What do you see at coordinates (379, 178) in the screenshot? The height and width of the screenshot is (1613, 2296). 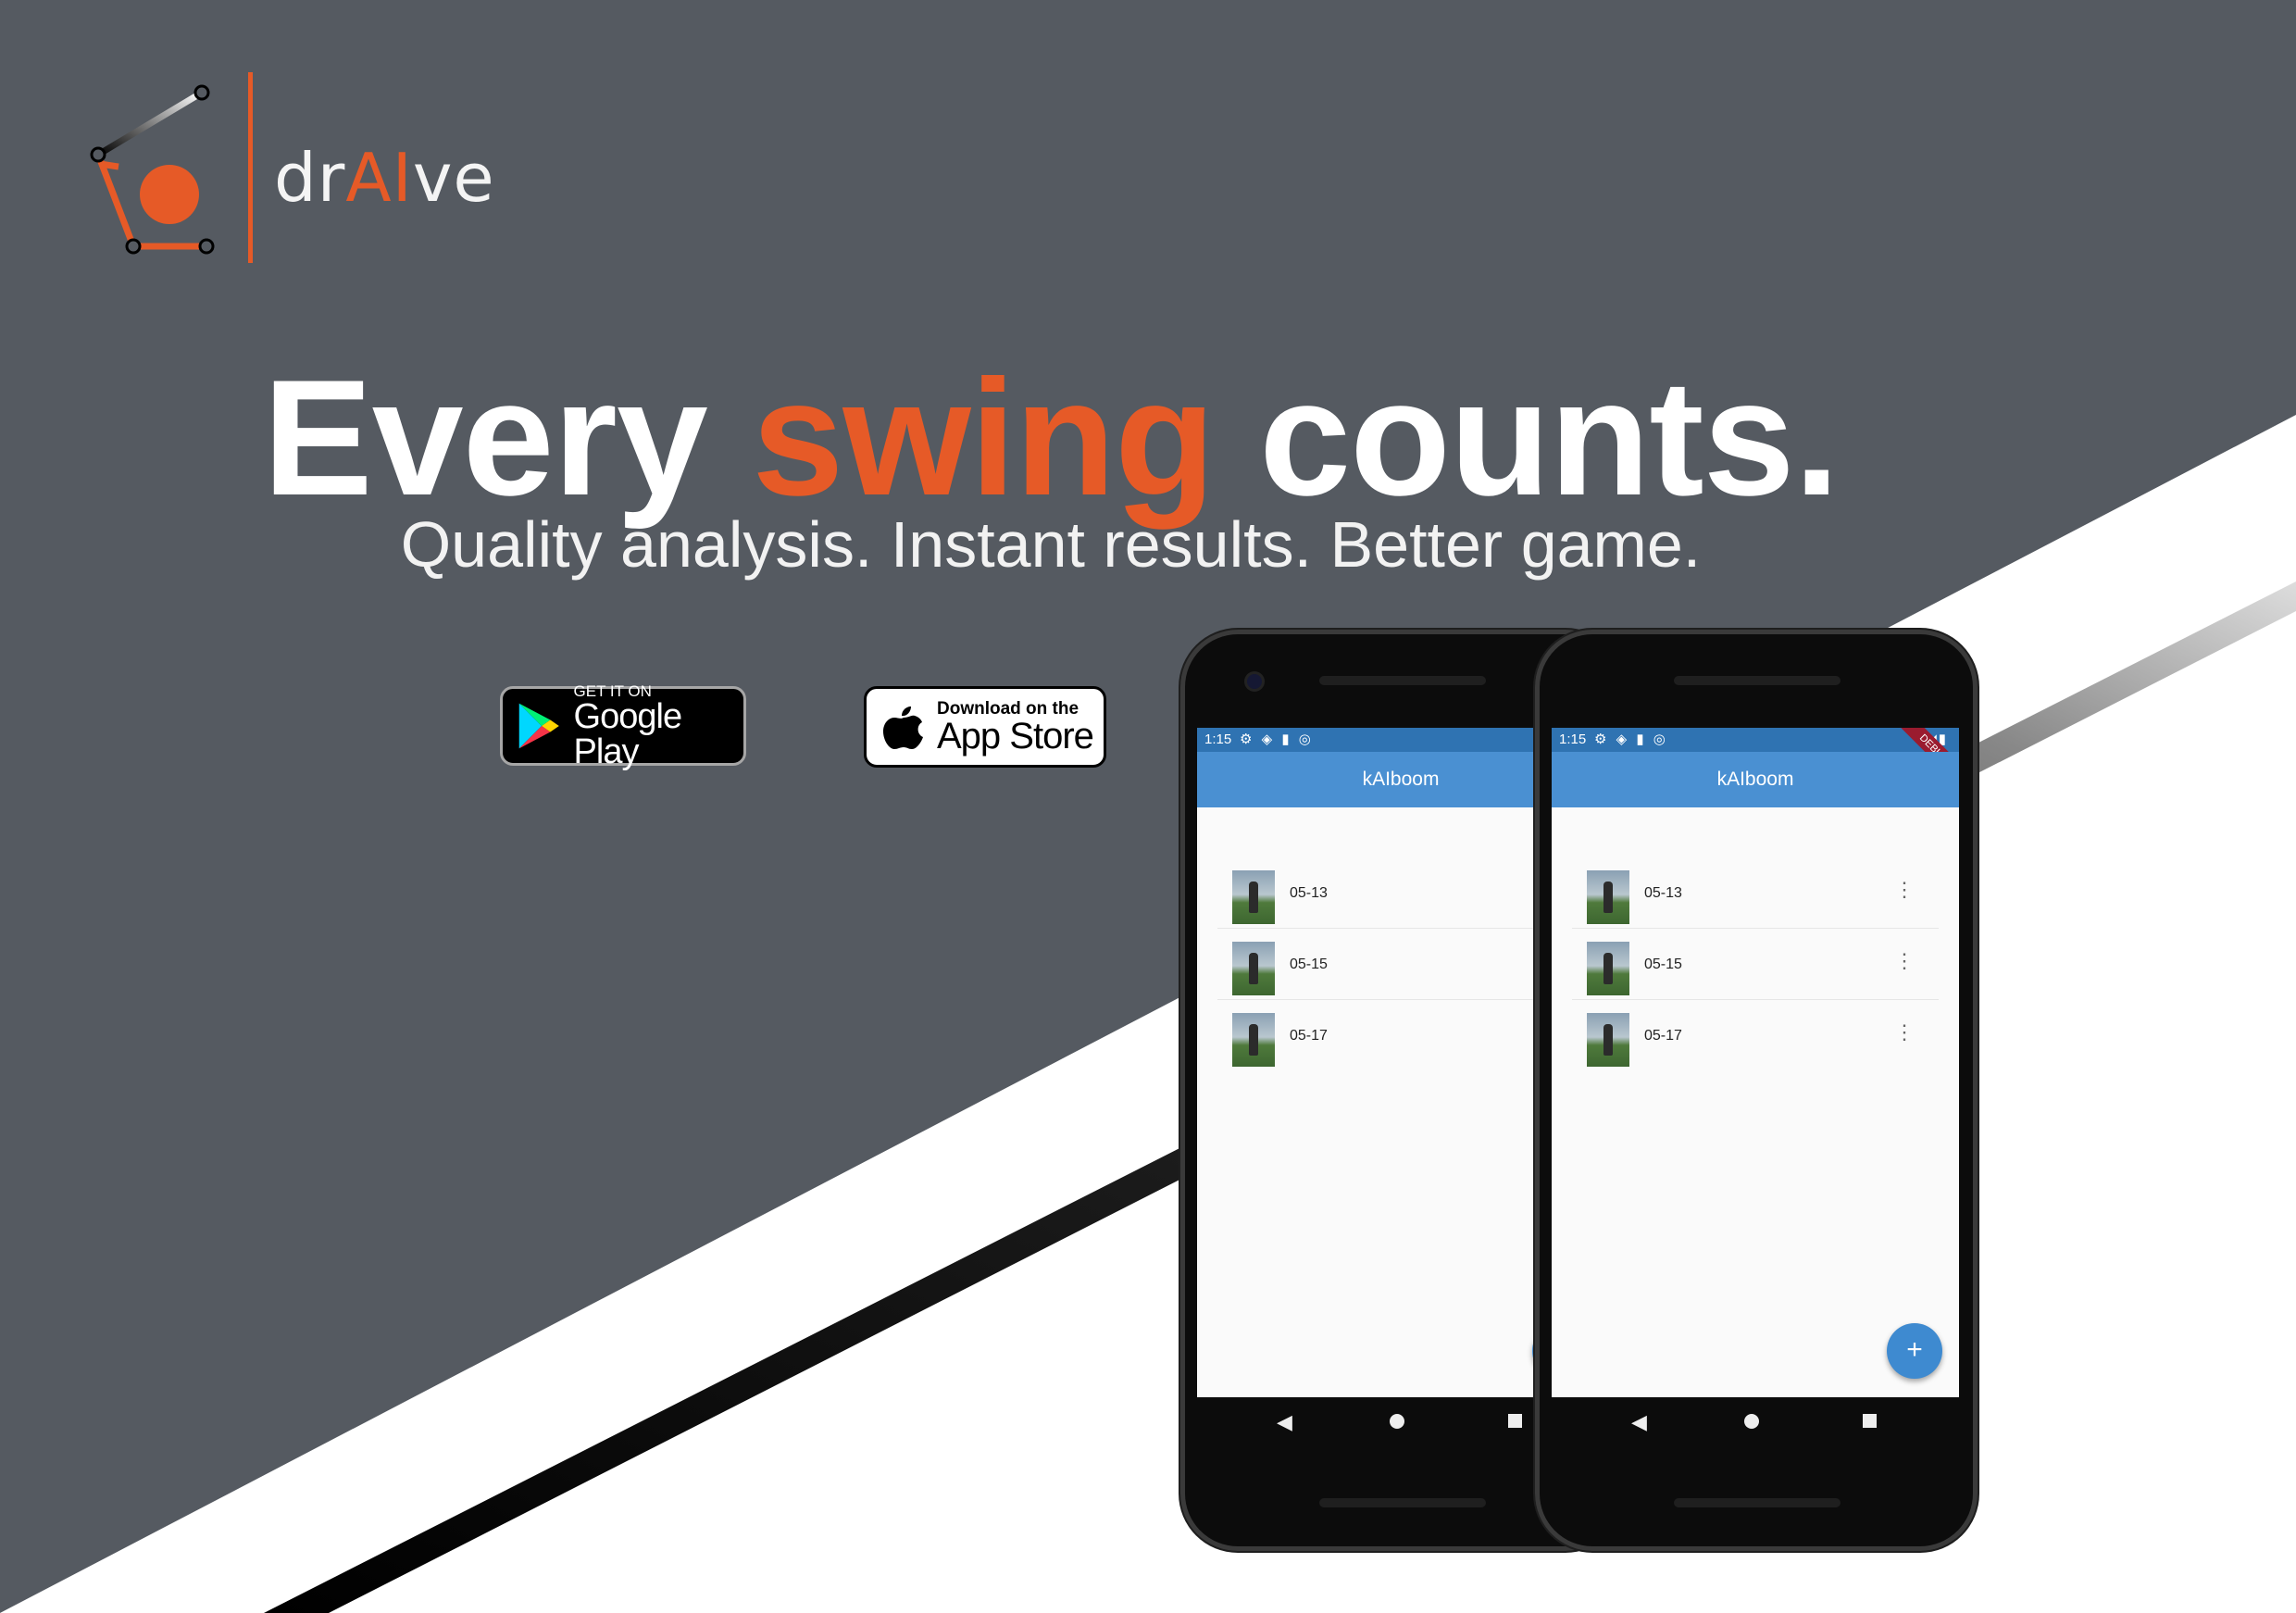 I see `brand-name-highlight: AI` at bounding box center [379, 178].